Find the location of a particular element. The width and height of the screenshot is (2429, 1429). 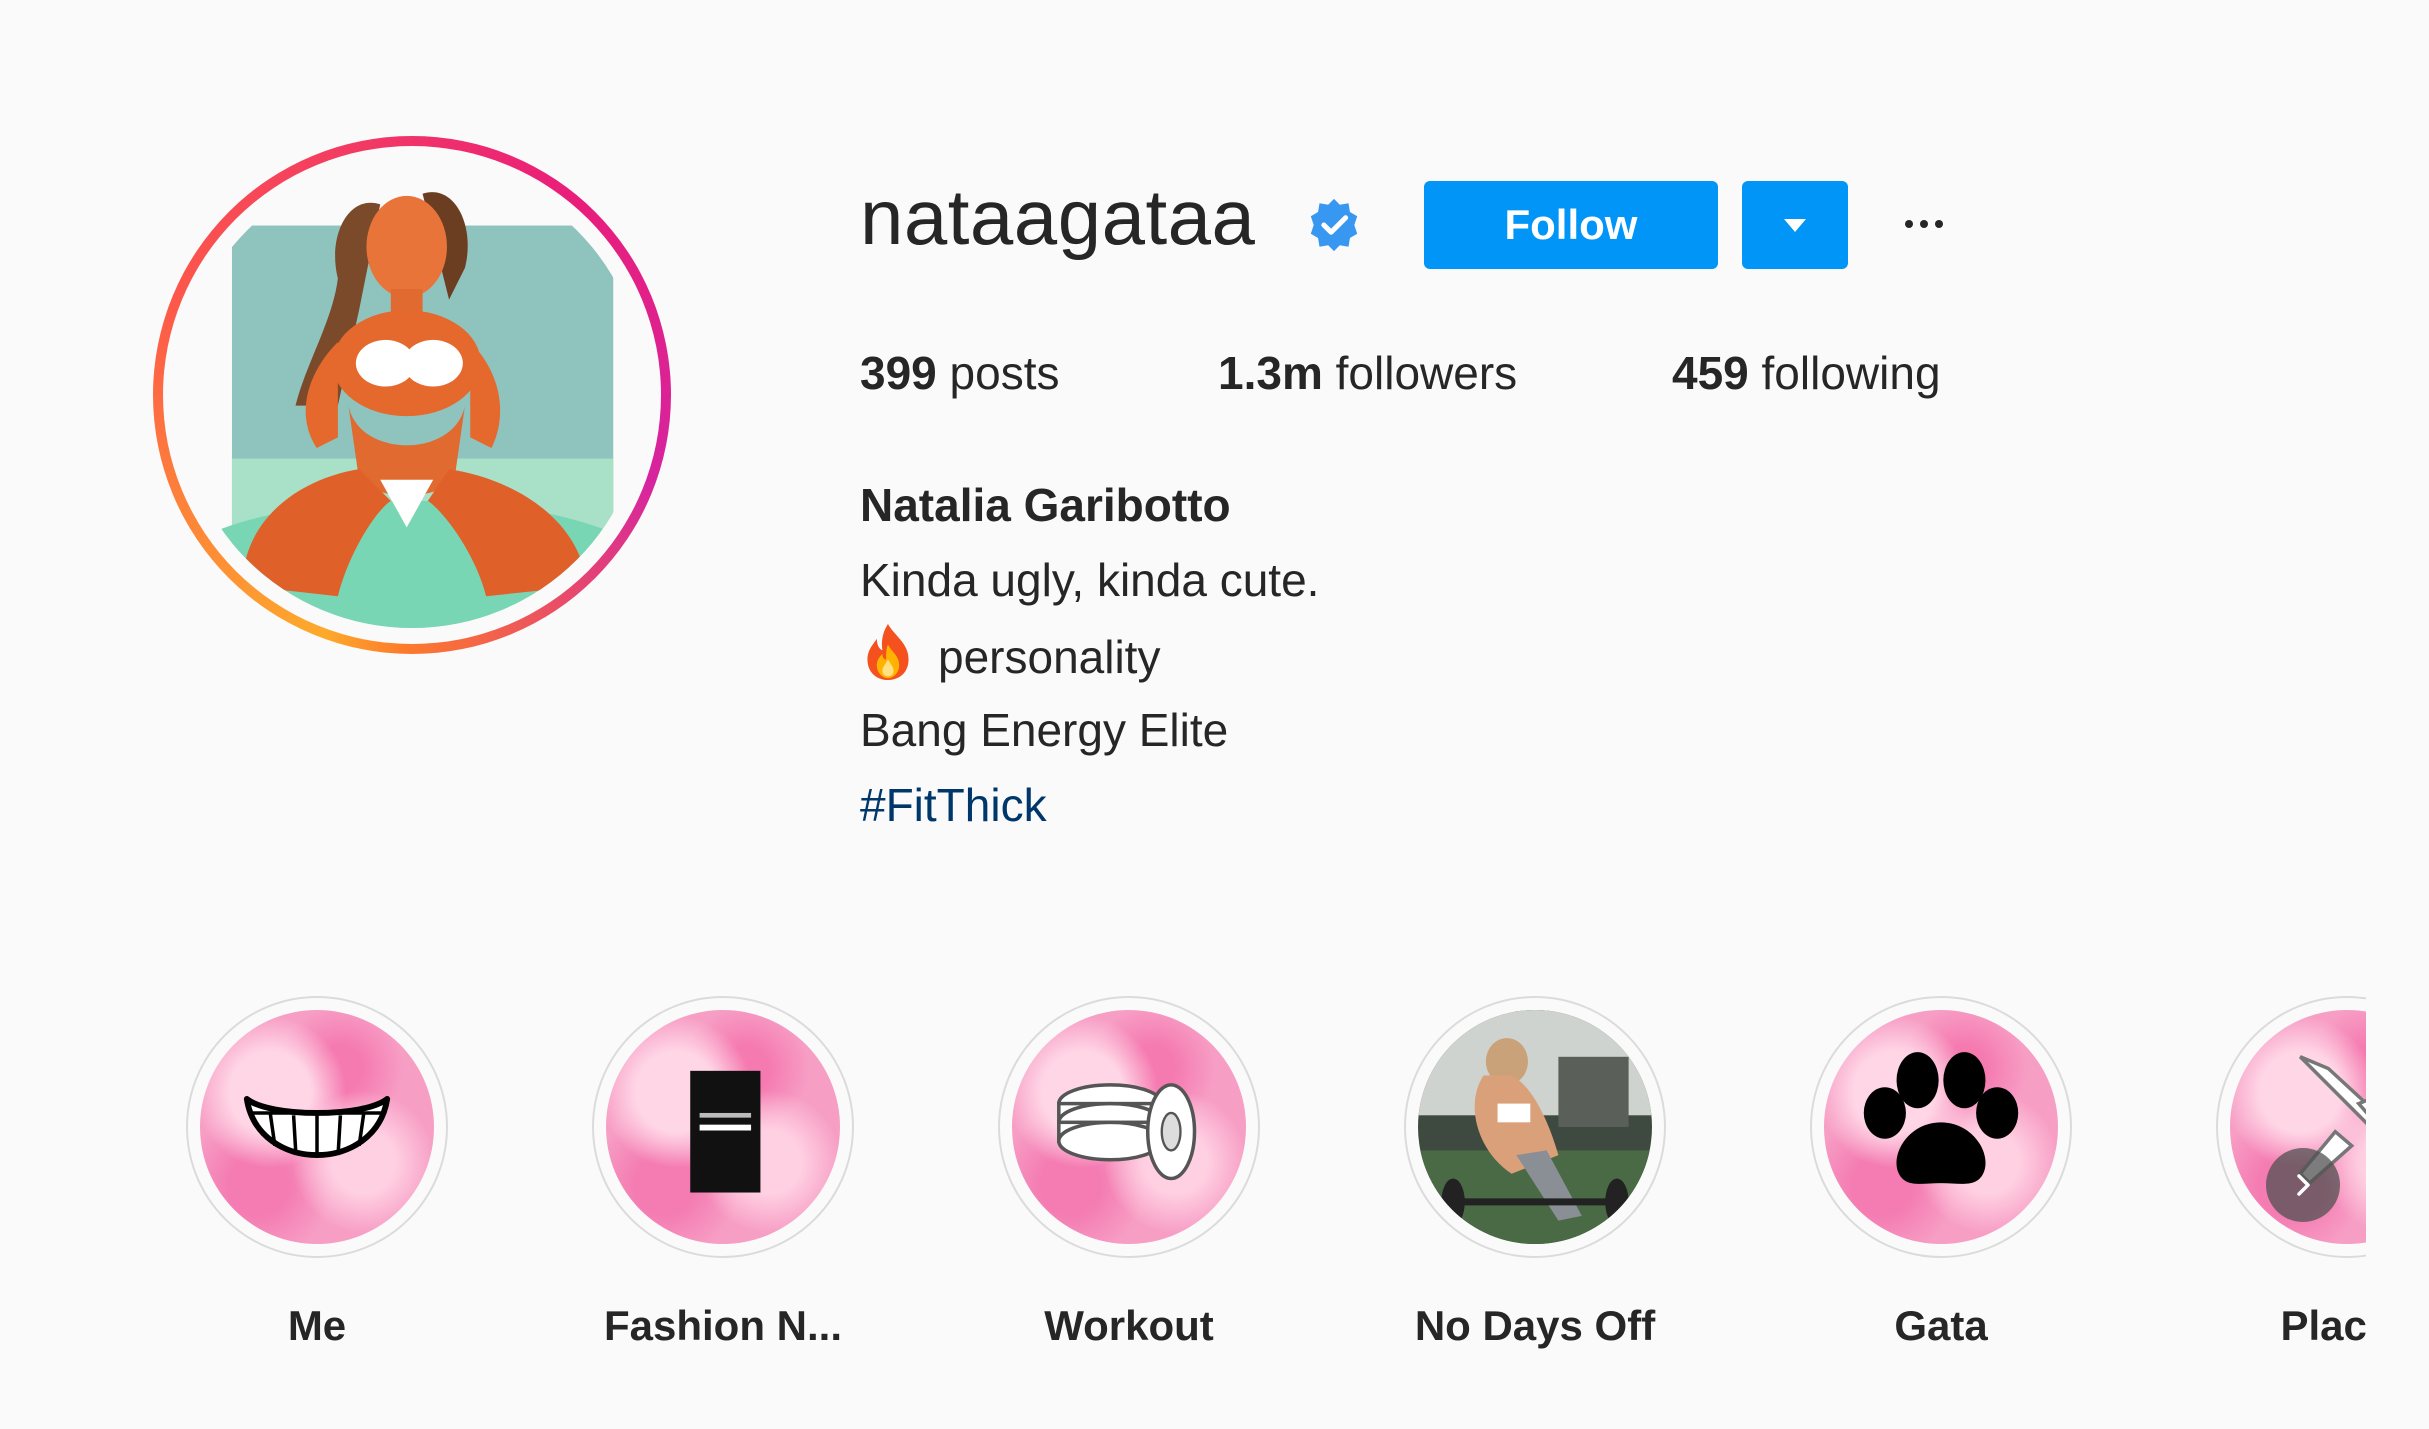

highlight-item: Gata is located at coordinates (1941, 1196).